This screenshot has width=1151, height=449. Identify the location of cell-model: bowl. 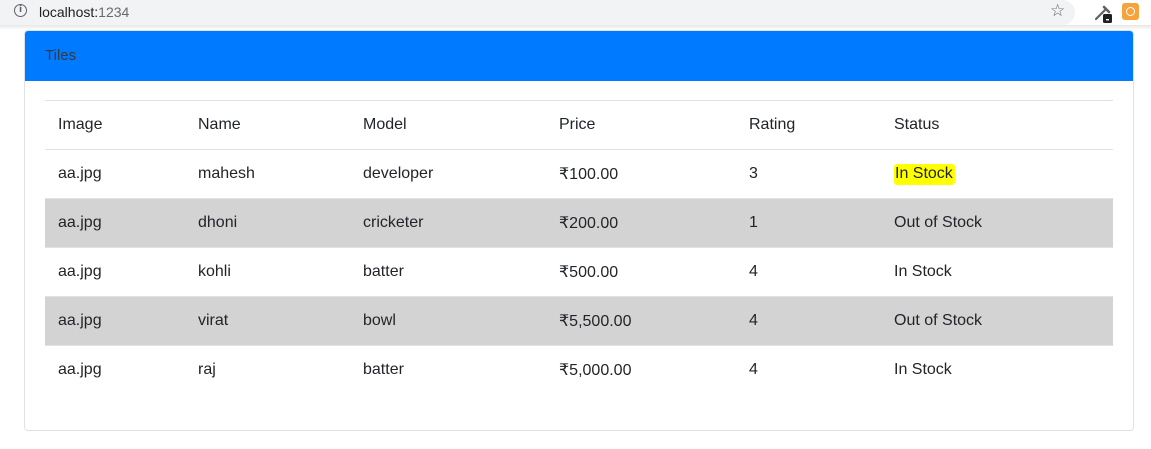
(448, 321).